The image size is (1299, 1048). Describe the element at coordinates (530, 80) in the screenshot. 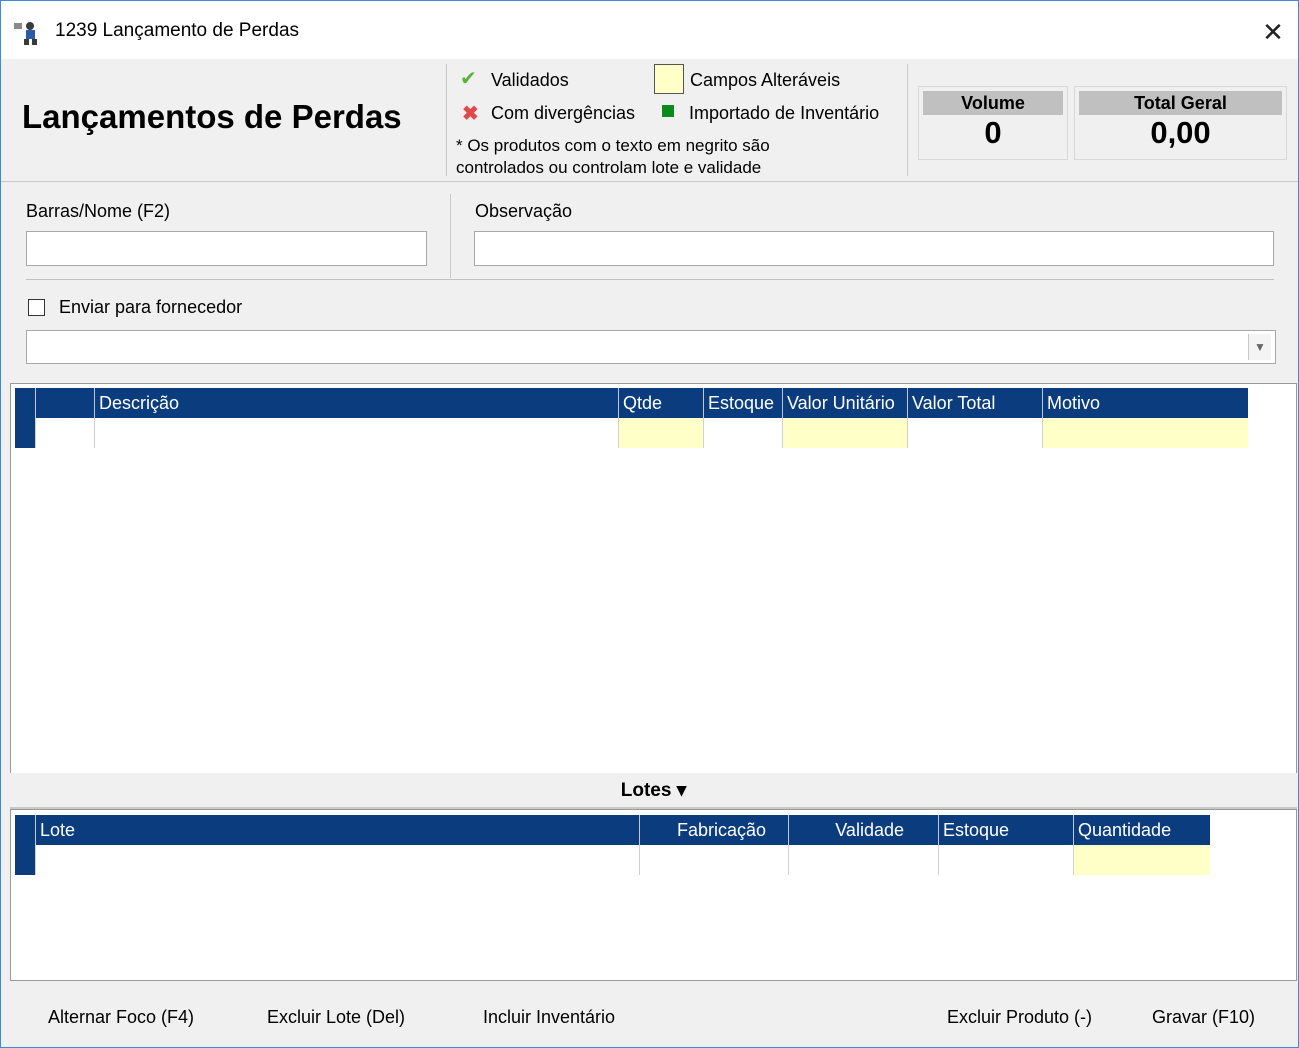

I see `legend-validated: Validados` at that location.